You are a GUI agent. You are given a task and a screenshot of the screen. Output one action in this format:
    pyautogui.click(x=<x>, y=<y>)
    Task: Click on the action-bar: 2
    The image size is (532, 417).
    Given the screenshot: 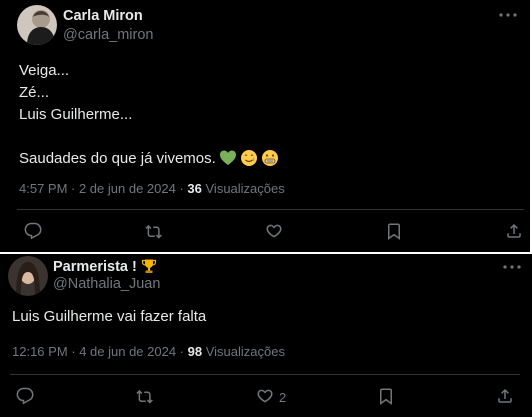 What is the action you would take?
    pyautogui.click(x=266, y=399)
    